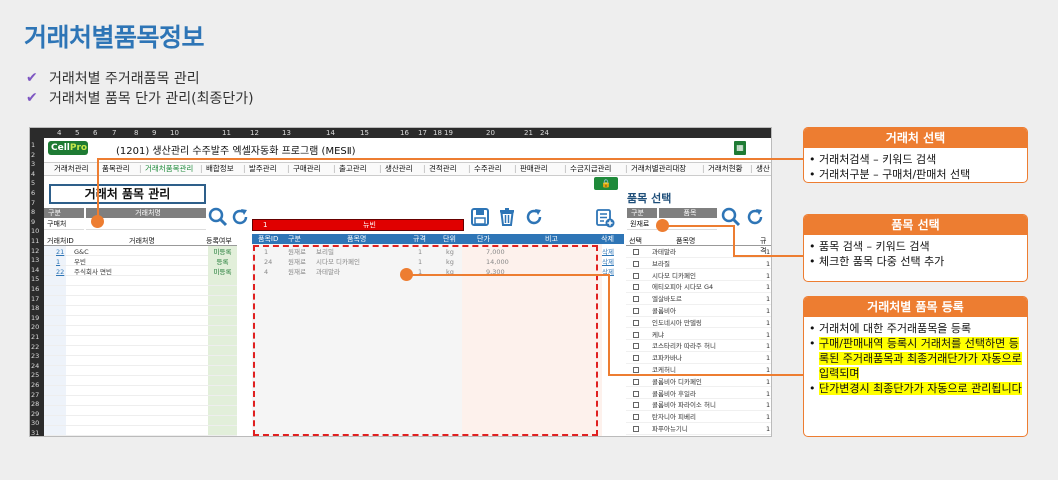 Image resolution: width=1058 pixels, height=480 pixels. Describe the element at coordinates (658, 169) in the screenshot. I see `menu-item: 거래처별관리대장` at that location.